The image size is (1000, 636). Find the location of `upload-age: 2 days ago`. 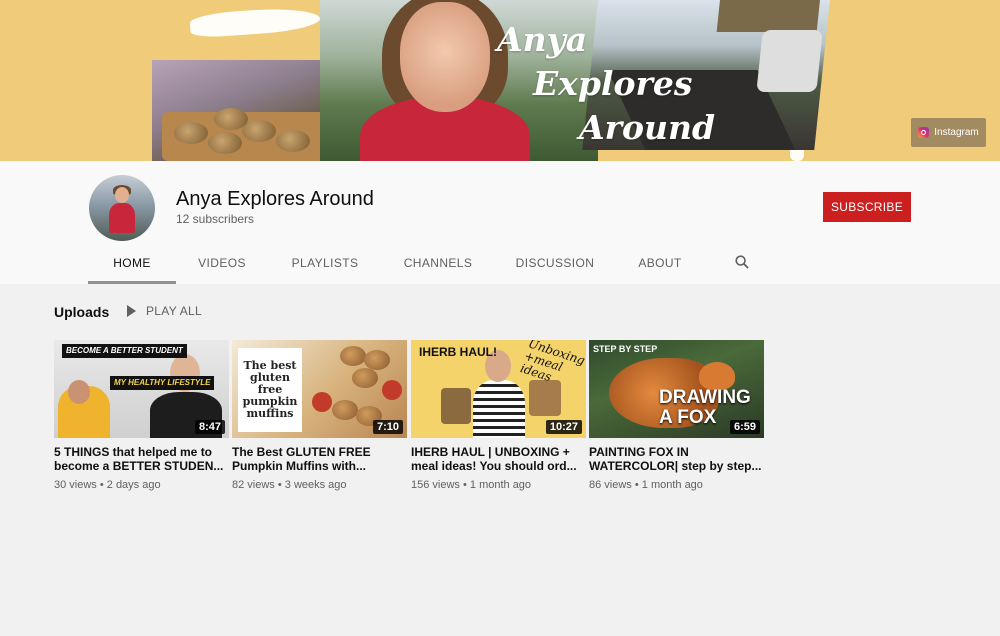

upload-age: 2 days ago is located at coordinates (133, 485).